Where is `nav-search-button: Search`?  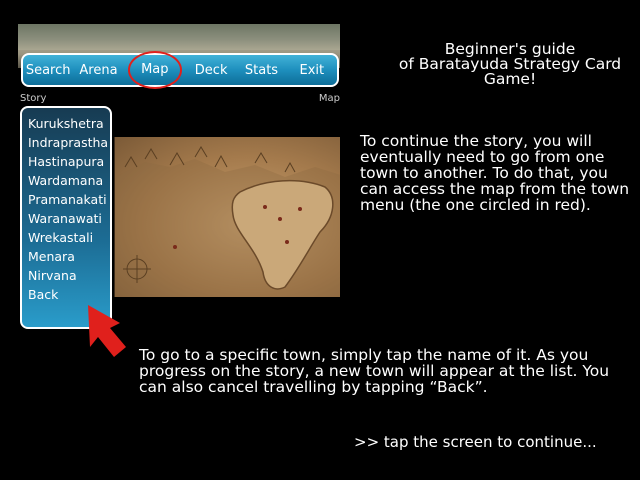 nav-search-button: Search is located at coordinates (48, 70).